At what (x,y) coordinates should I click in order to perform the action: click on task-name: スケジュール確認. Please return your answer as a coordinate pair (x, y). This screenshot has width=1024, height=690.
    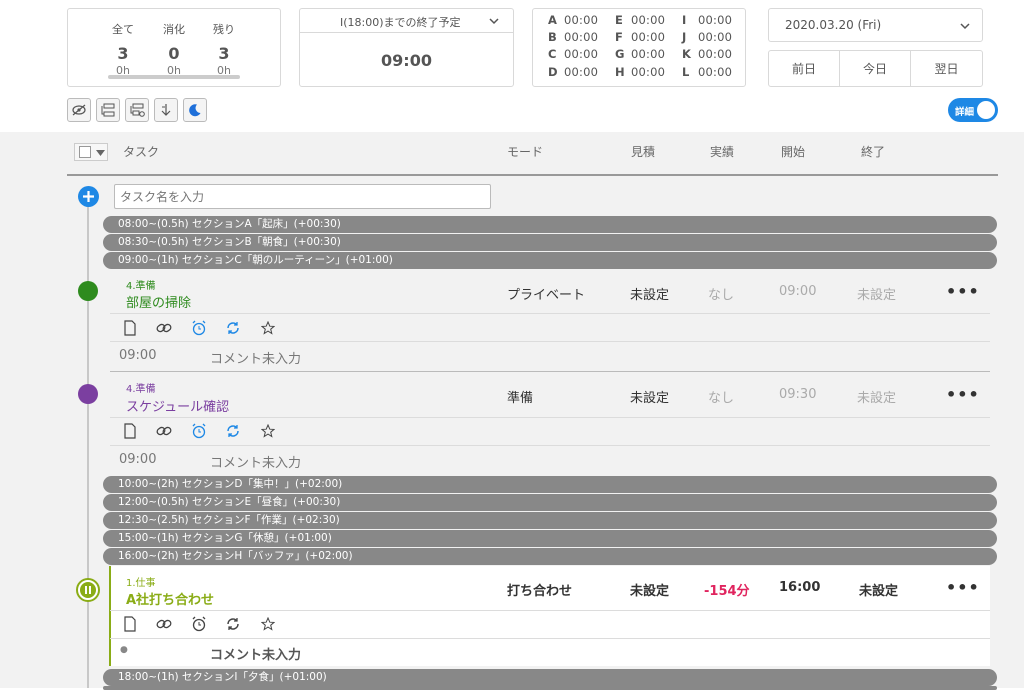
    Looking at the image, I should click on (177, 405).